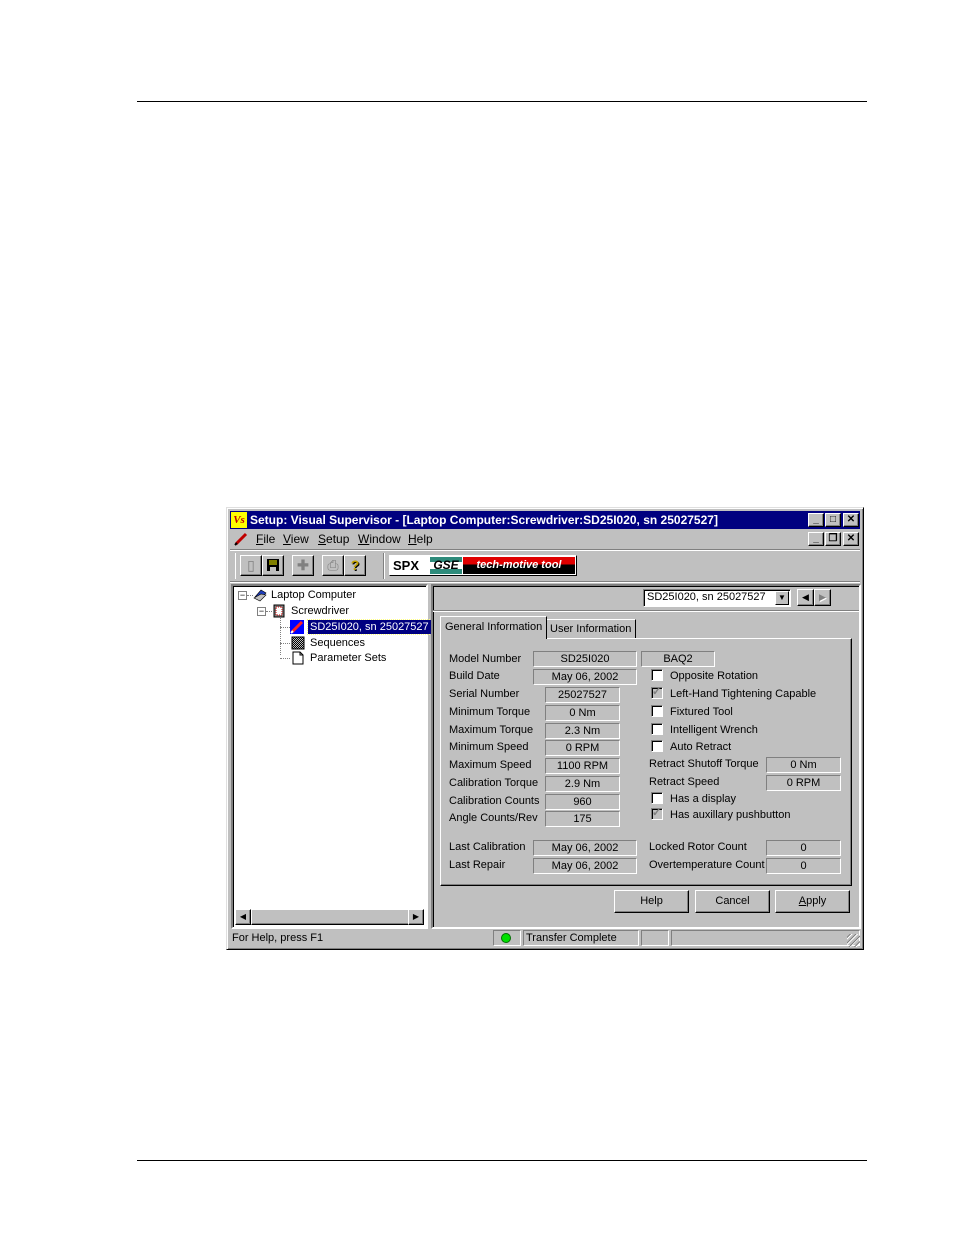 The height and width of the screenshot is (1235, 954). I want to click on help-button: ?, so click(355, 565).